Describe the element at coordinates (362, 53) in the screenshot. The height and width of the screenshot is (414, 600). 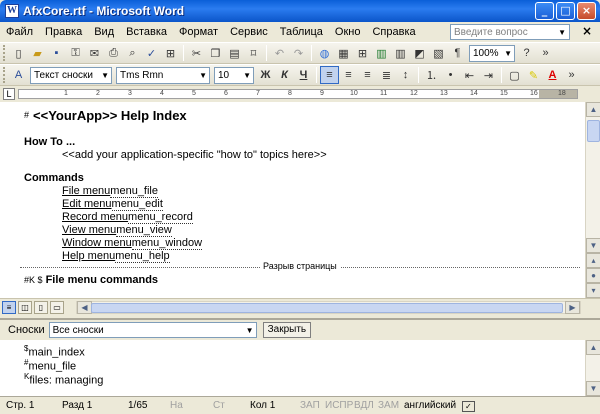
I see `insert-table-icon: ⊞` at that location.